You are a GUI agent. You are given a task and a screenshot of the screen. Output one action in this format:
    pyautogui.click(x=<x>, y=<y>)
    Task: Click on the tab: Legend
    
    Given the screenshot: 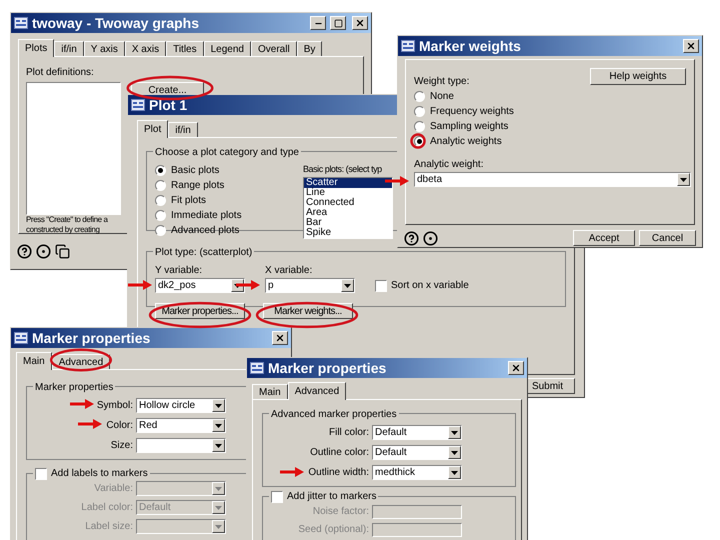 What is the action you would take?
    pyautogui.click(x=227, y=48)
    